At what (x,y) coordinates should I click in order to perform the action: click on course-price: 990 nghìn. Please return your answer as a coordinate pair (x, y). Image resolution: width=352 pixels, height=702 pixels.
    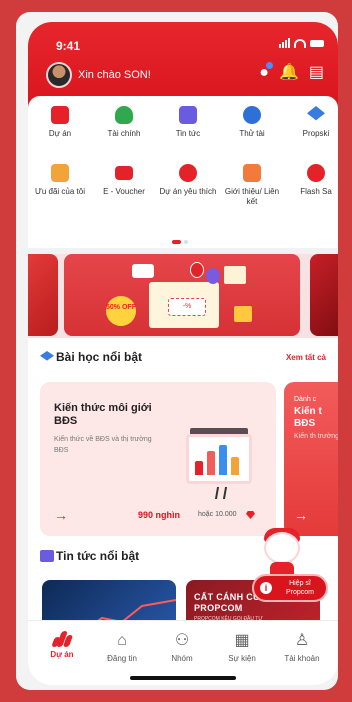
    Looking at the image, I should click on (159, 515).